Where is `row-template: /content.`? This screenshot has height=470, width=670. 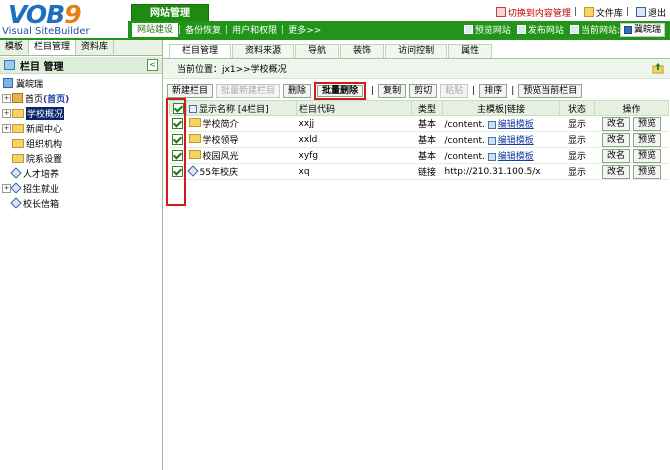 row-template: /content. is located at coordinates (464, 125).